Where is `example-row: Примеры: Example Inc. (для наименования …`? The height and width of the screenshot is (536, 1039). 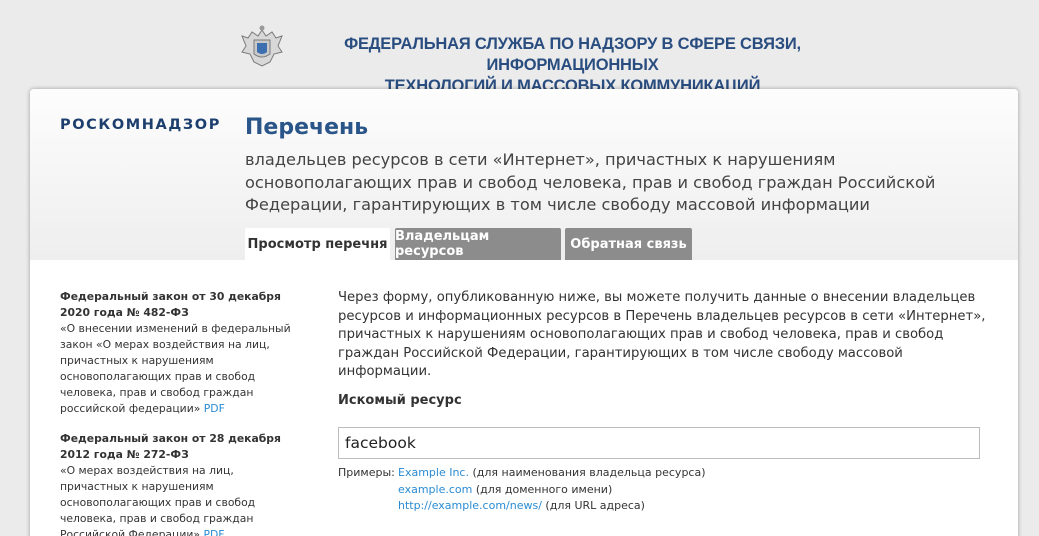 example-row: Примеры: Example Inc. (для наименования … is located at coordinates (522, 473).